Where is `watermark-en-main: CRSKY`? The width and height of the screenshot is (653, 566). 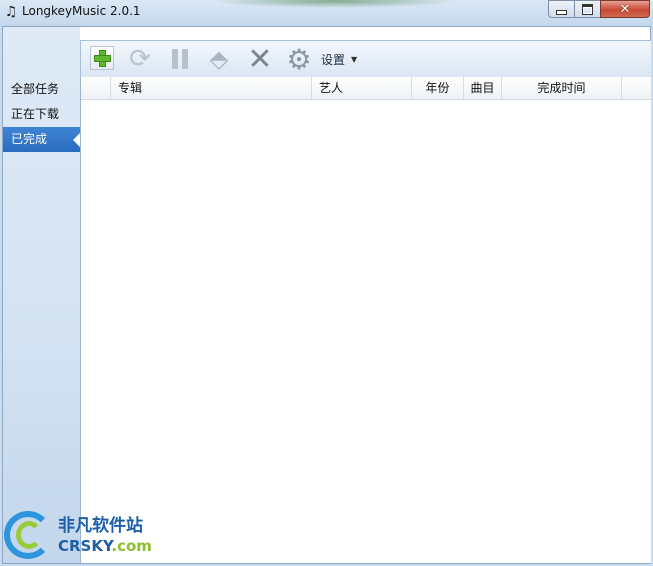 watermark-en-main: CRSKY is located at coordinates (85, 545).